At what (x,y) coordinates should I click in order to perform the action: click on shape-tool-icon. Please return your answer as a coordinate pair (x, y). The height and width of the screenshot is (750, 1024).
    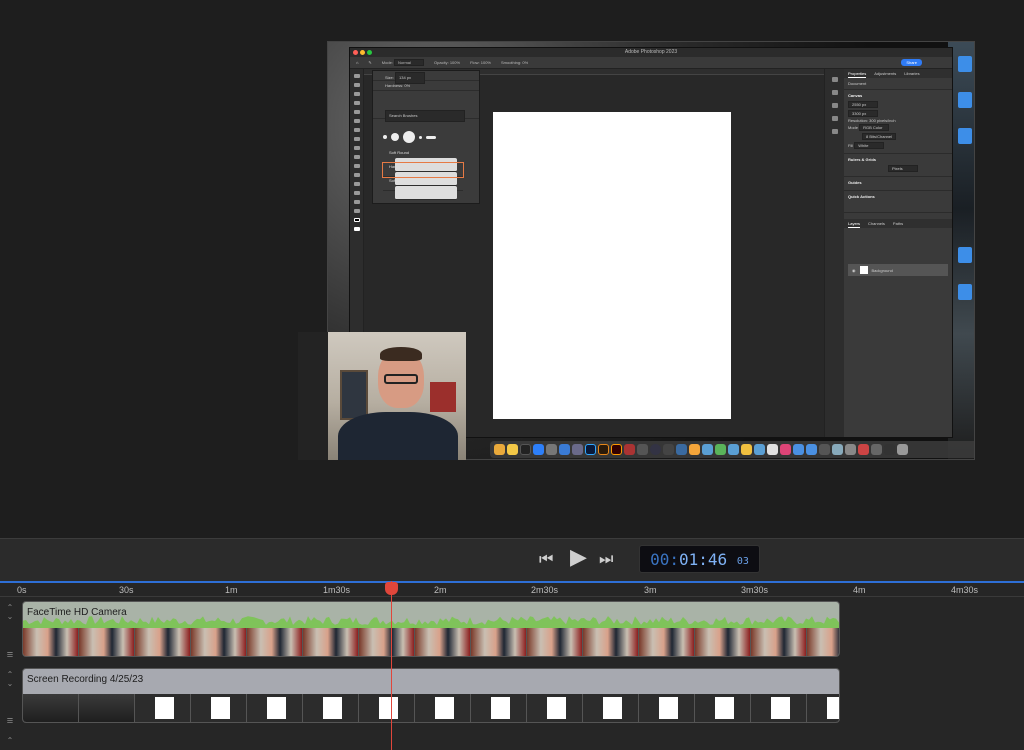
    Looking at the image, I should click on (356, 193).